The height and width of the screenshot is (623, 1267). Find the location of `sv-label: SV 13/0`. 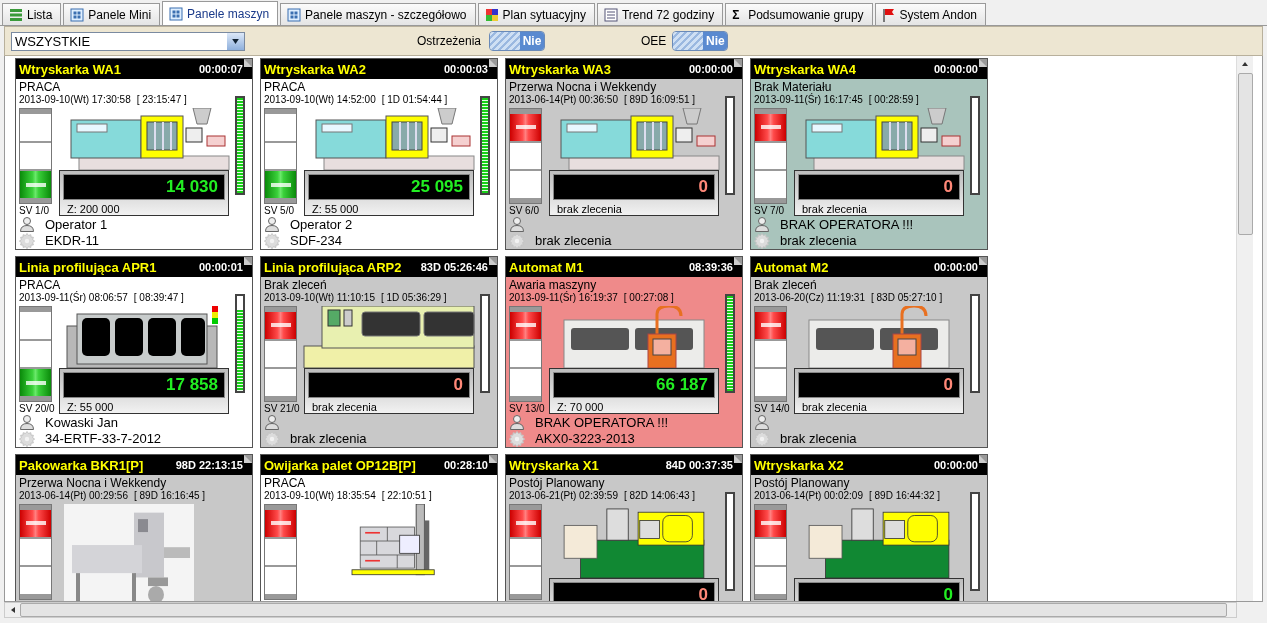

sv-label: SV 13/0 is located at coordinates (526, 408).